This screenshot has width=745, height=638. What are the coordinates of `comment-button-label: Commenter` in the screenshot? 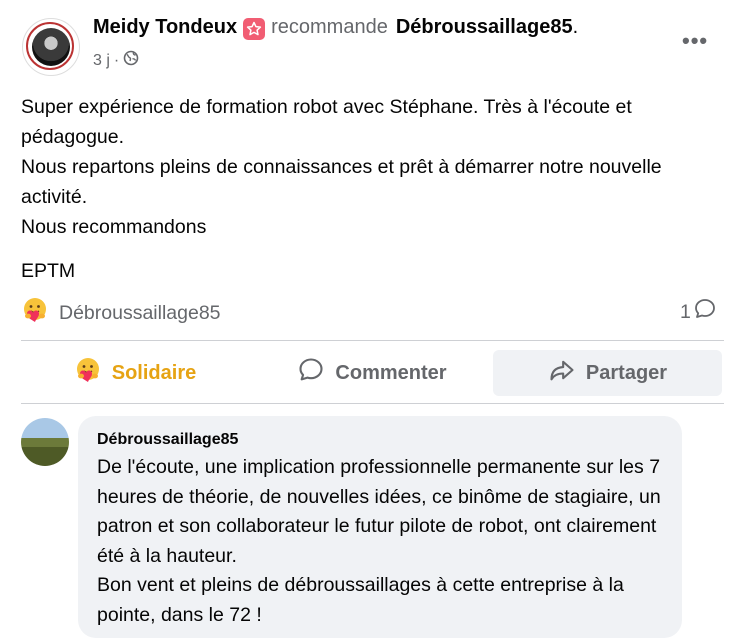 It's located at (391, 372).